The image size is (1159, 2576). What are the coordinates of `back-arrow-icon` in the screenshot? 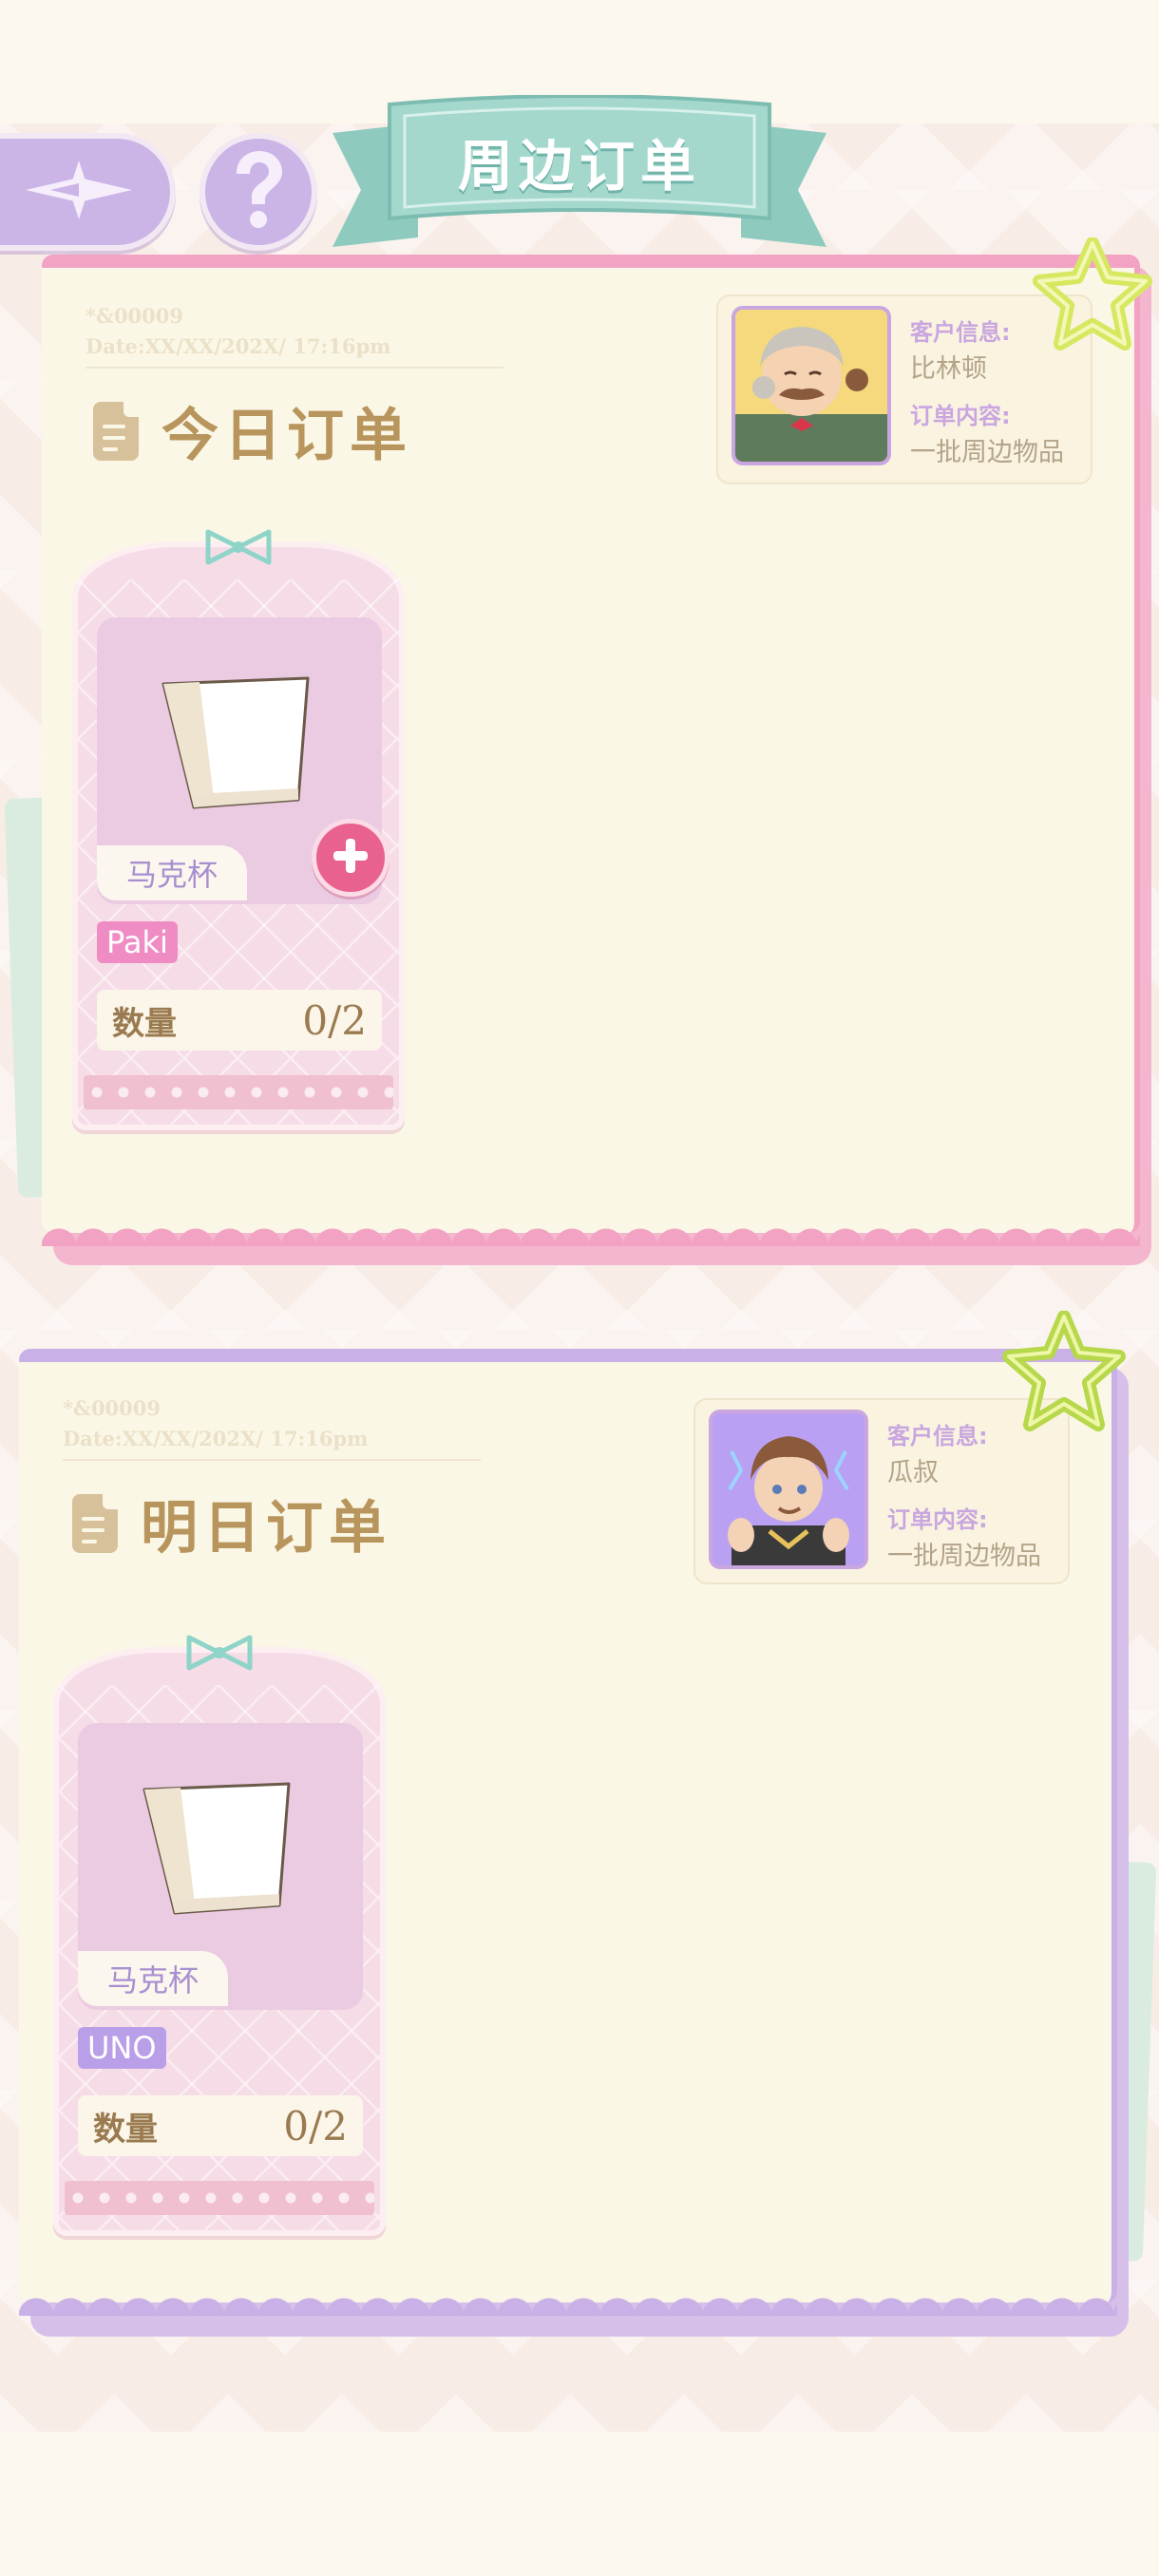 It's located at (79, 192).